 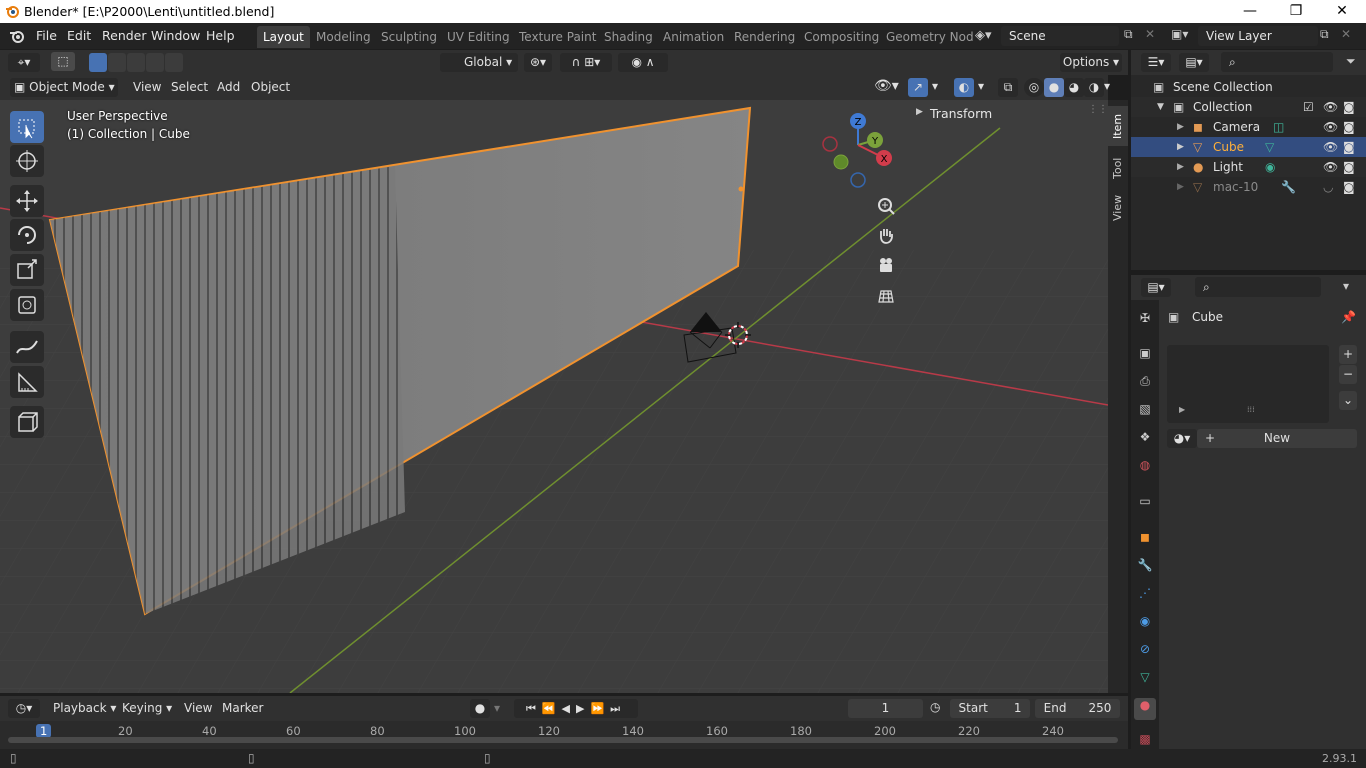 What do you see at coordinates (24, 62) in the screenshot?
I see `editor-type-icon: ⌖▾` at bounding box center [24, 62].